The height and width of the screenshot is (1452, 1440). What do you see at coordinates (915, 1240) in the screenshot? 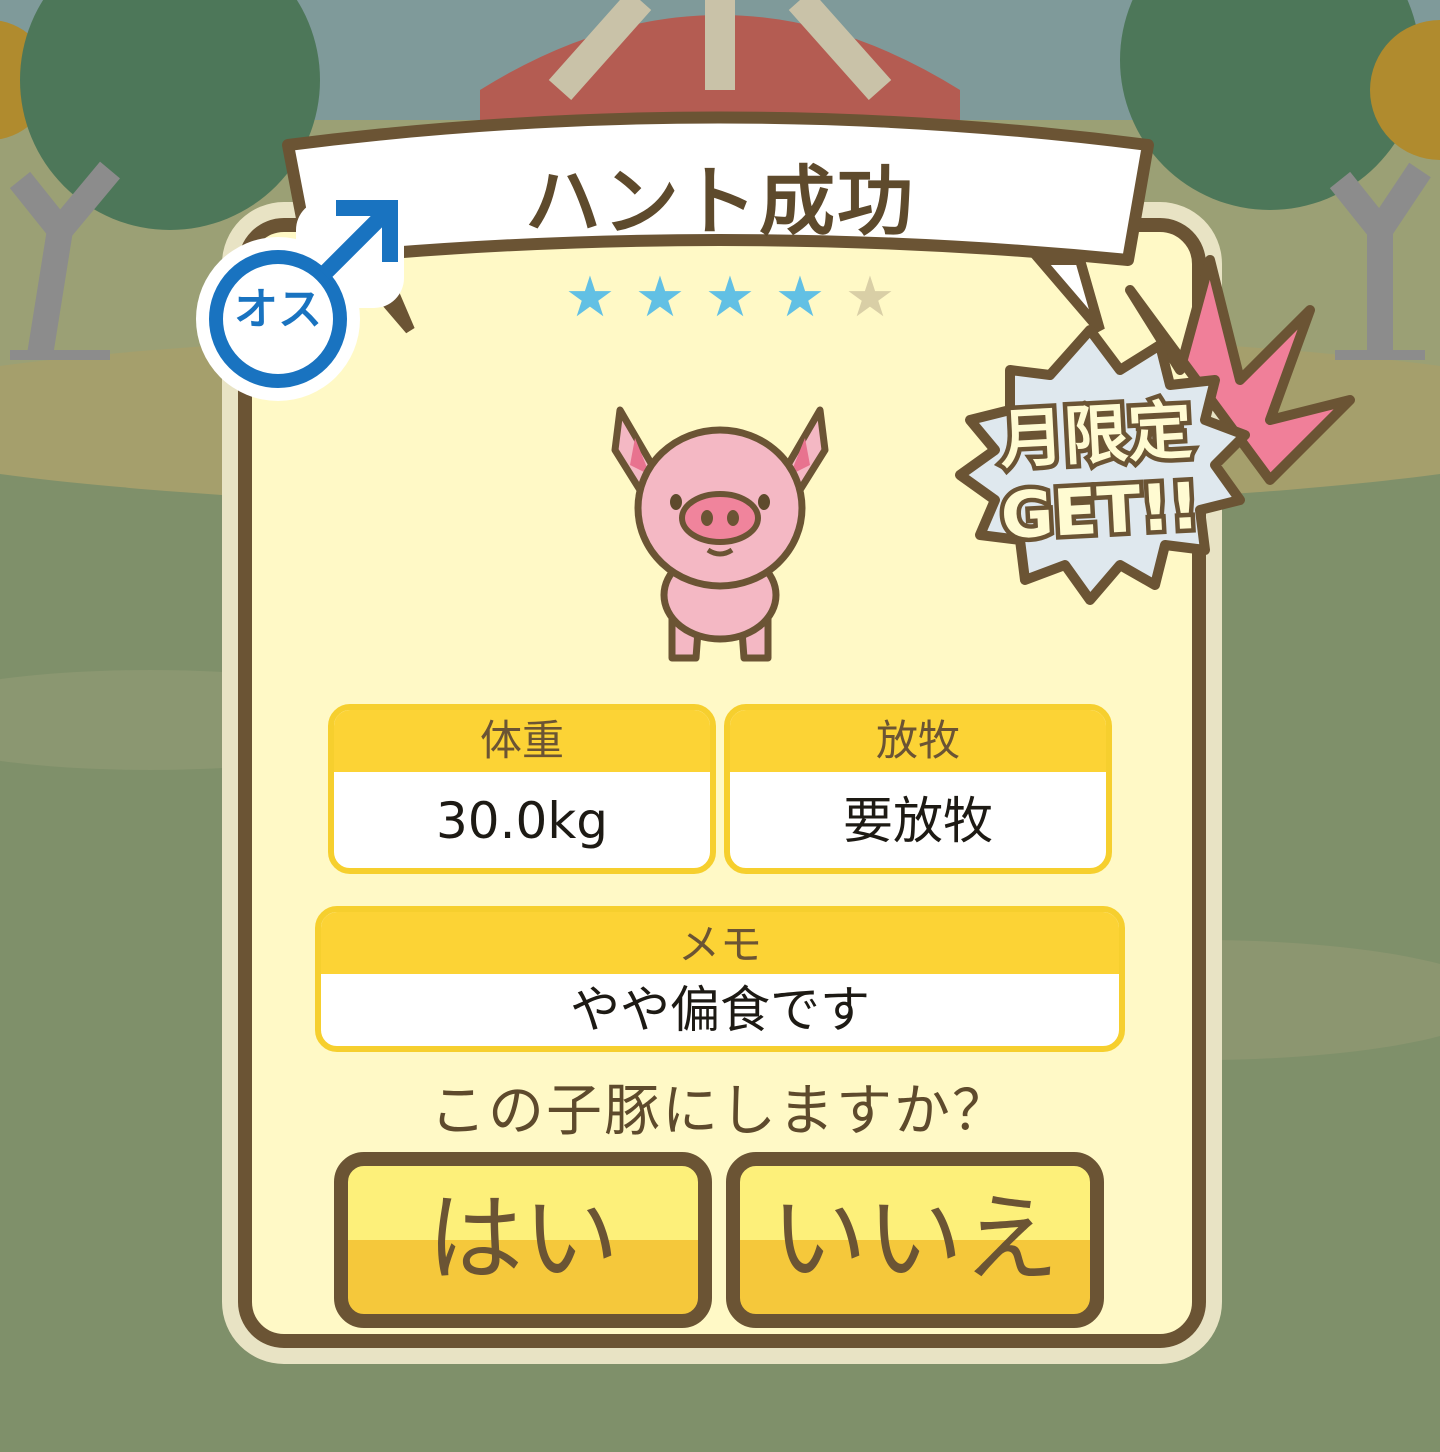
I see `no-button: いいえ` at bounding box center [915, 1240].